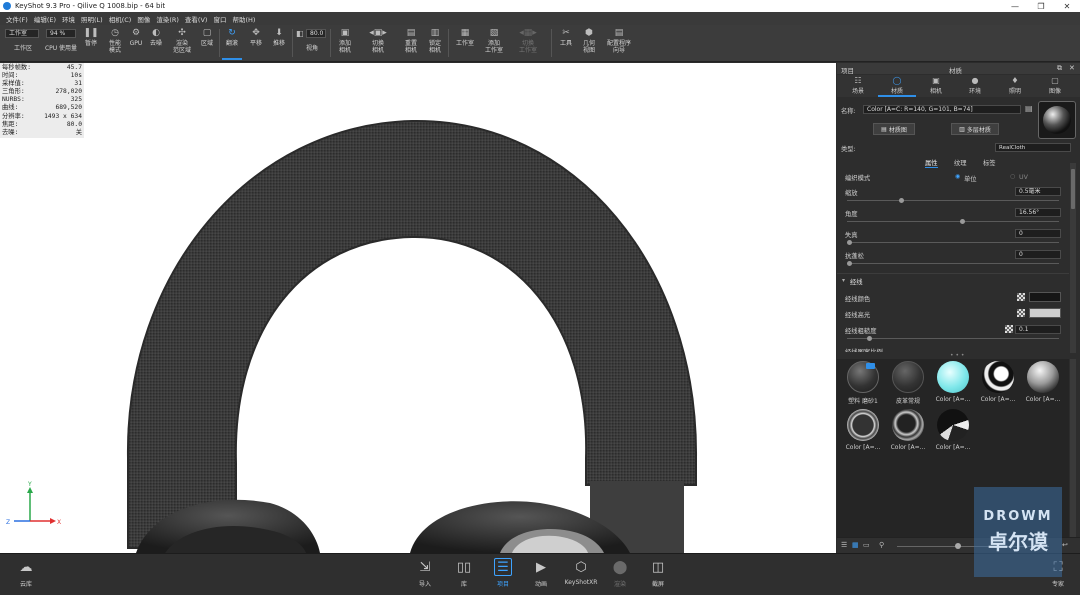  I want to click on configurator-wizard-button: ▤ 配置程序 向导, so click(619, 44).